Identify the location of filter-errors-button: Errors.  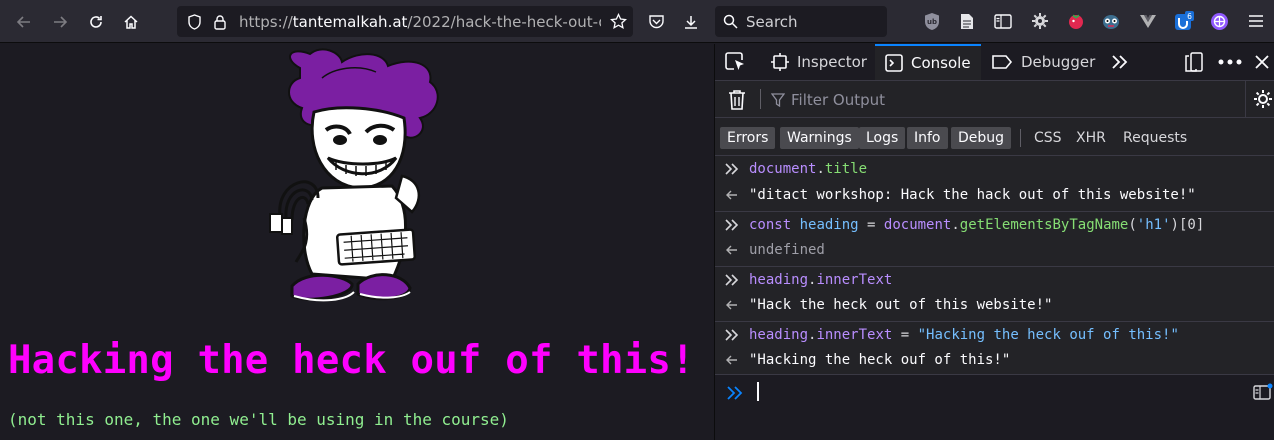
(748, 138).